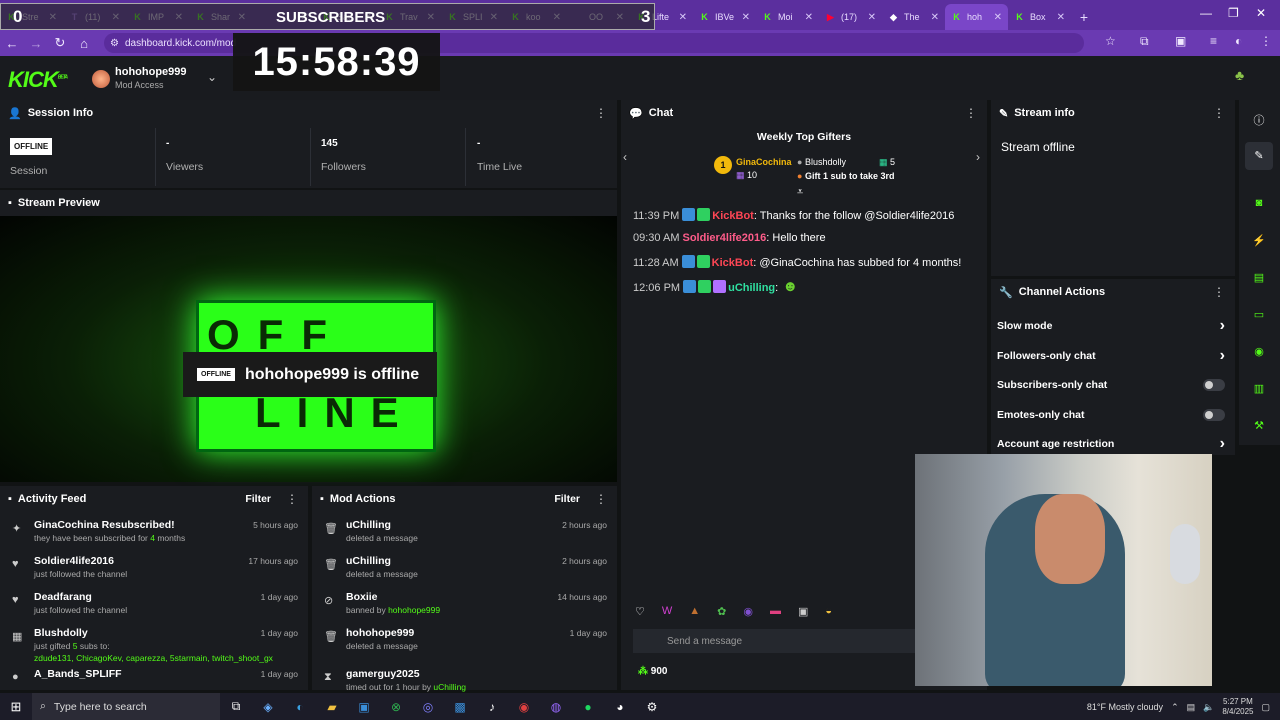  Describe the element at coordinates (1111, 356) in the screenshot. I see `channel-action-followers-only-chat: Followers-only chat ›` at that location.